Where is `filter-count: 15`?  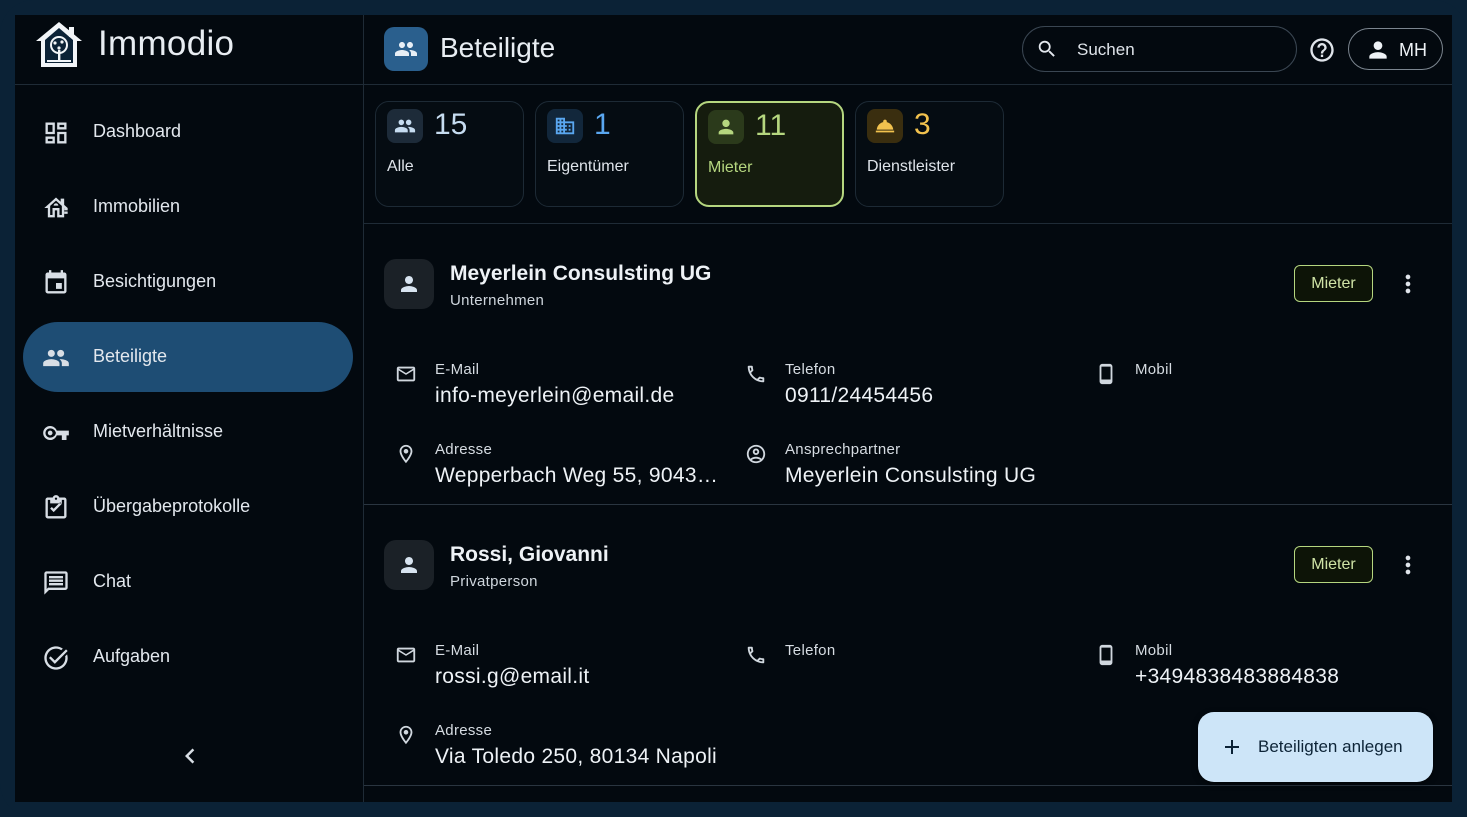 filter-count: 15 is located at coordinates (451, 124).